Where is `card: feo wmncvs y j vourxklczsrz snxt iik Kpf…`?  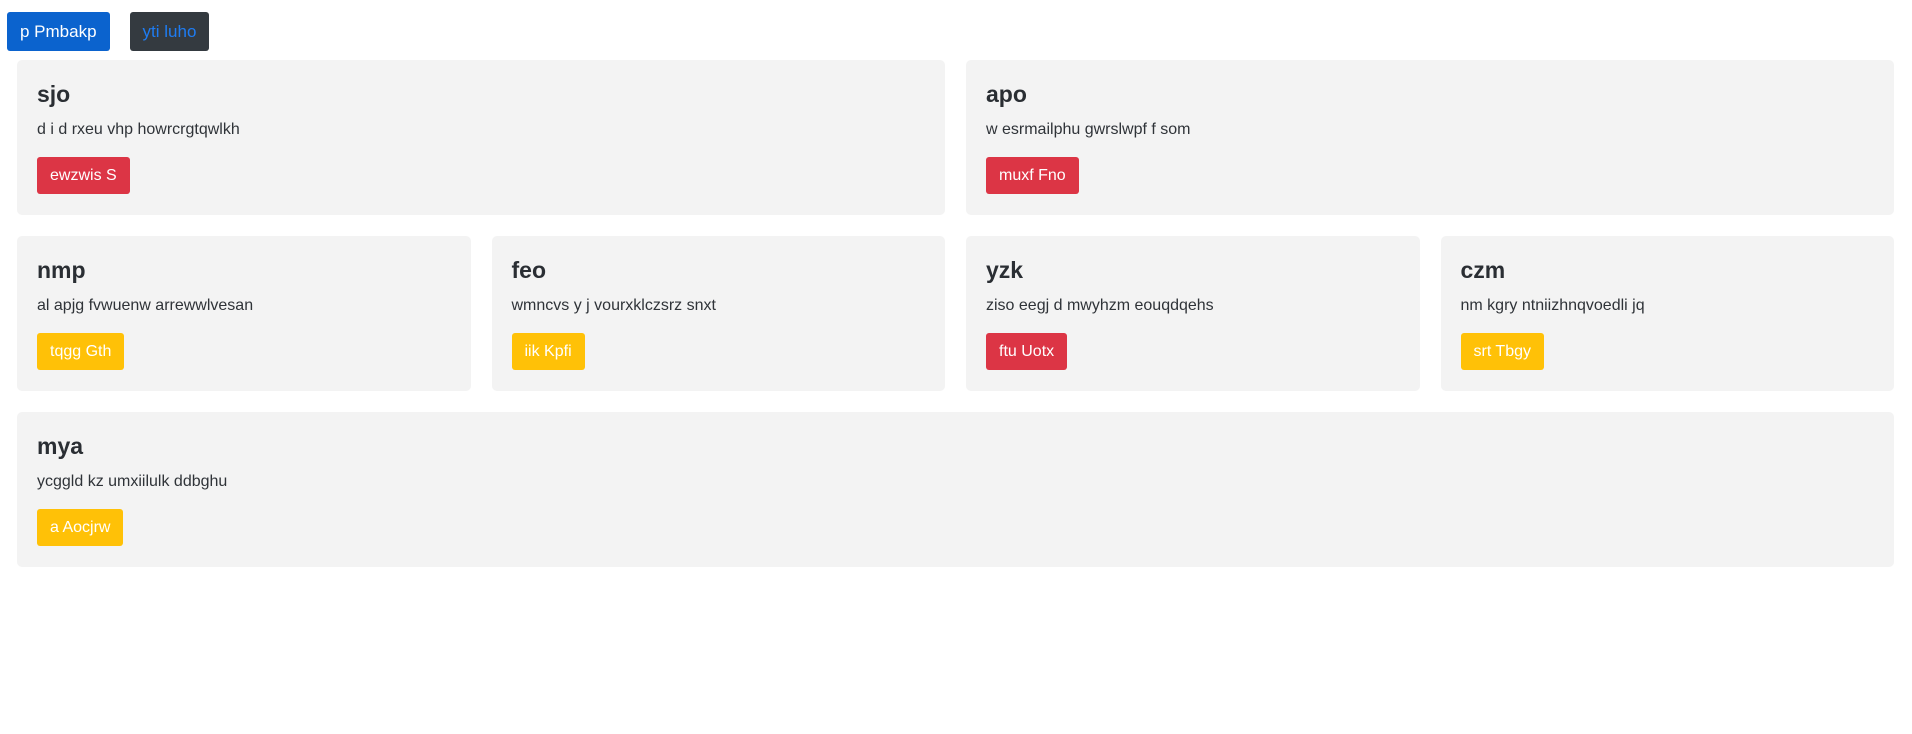 card: feo wmncvs y j vourxklczsrz snxt iik Kpf… is located at coordinates (718, 313).